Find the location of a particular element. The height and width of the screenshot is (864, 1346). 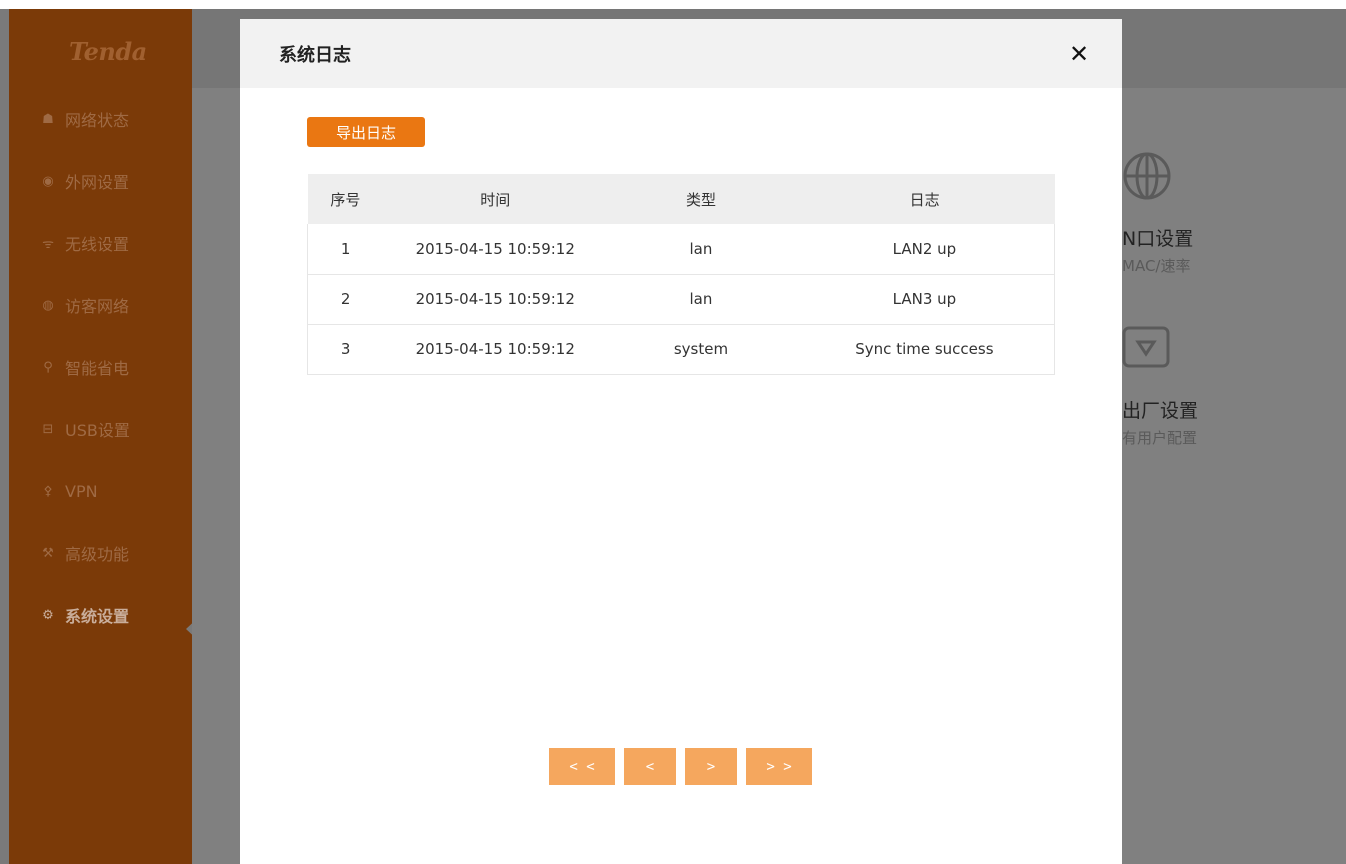

last-page-button: > > is located at coordinates (779, 766).